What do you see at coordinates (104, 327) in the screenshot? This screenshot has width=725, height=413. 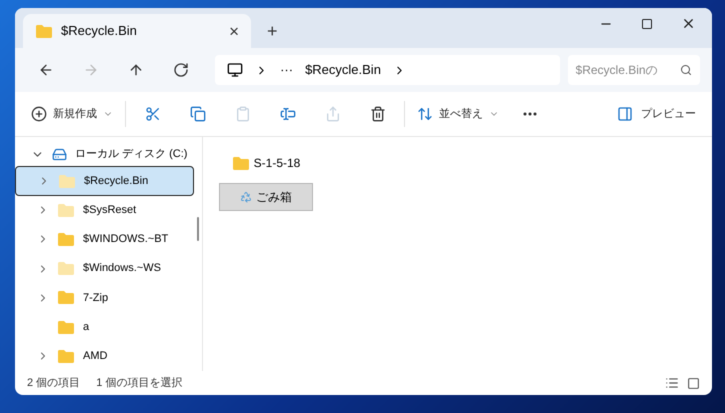 I see `folder-tree-item: a` at bounding box center [104, 327].